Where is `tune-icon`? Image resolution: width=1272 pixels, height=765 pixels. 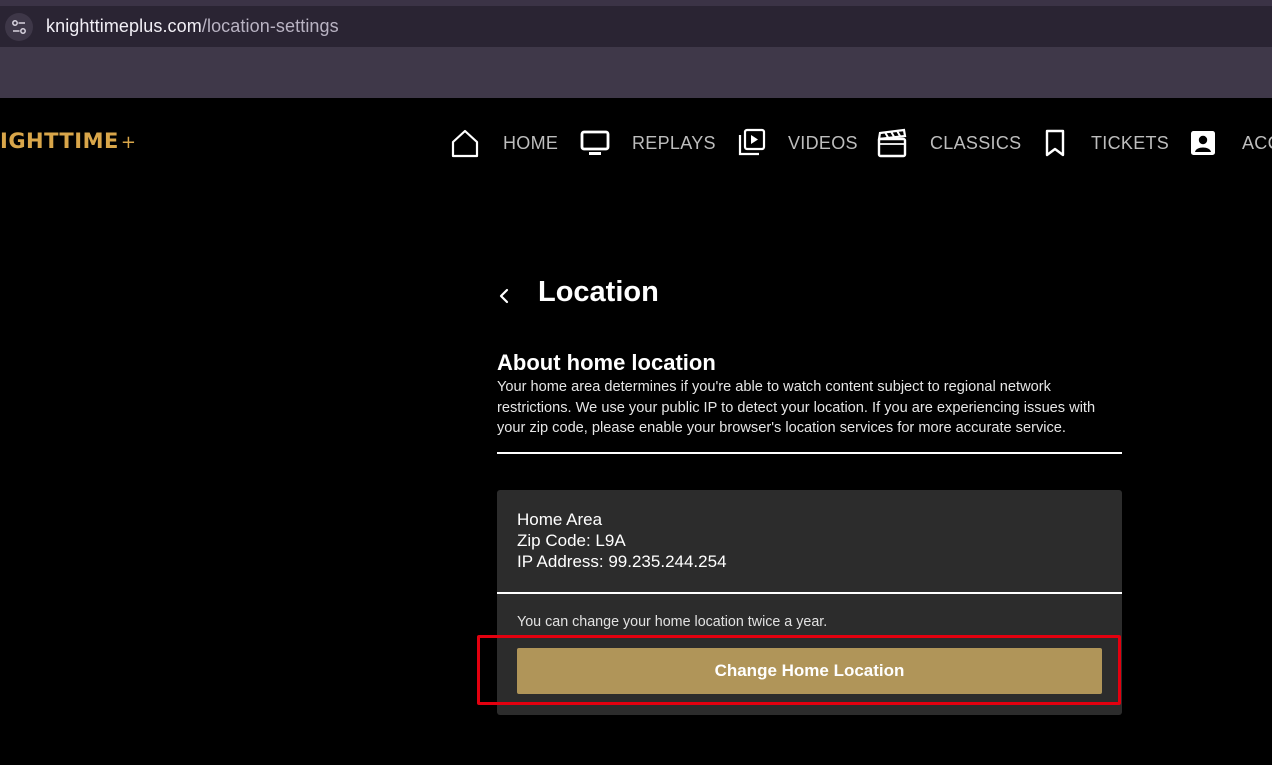
tune-icon is located at coordinates (19, 27).